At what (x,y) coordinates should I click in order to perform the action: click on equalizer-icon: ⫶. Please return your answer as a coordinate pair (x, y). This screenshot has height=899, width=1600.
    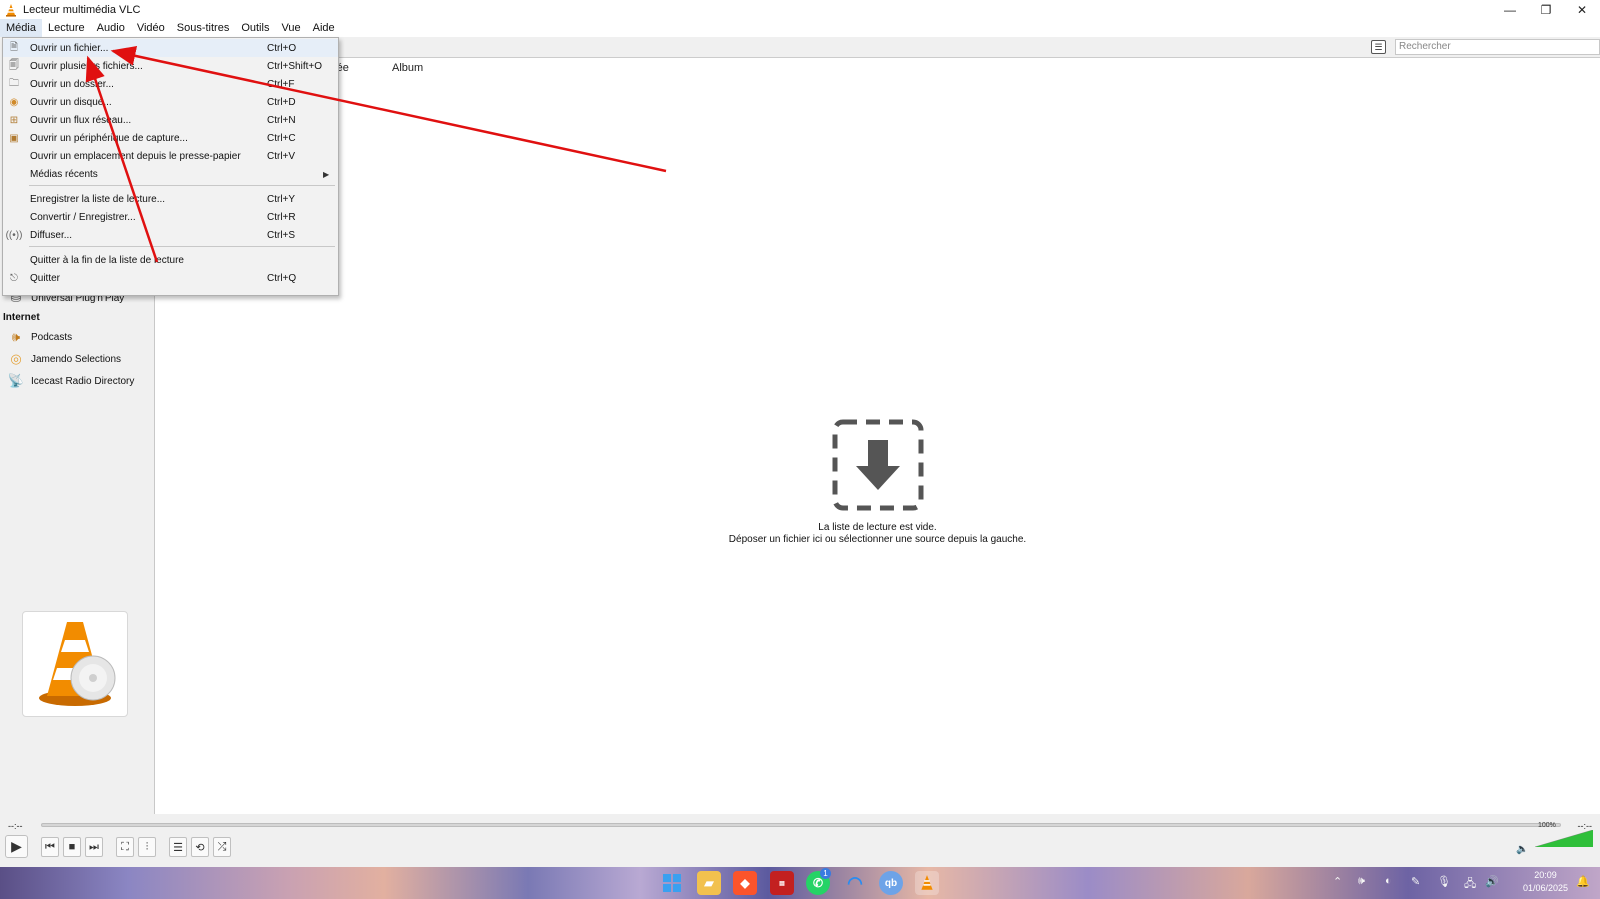
    Looking at the image, I should click on (147, 846).